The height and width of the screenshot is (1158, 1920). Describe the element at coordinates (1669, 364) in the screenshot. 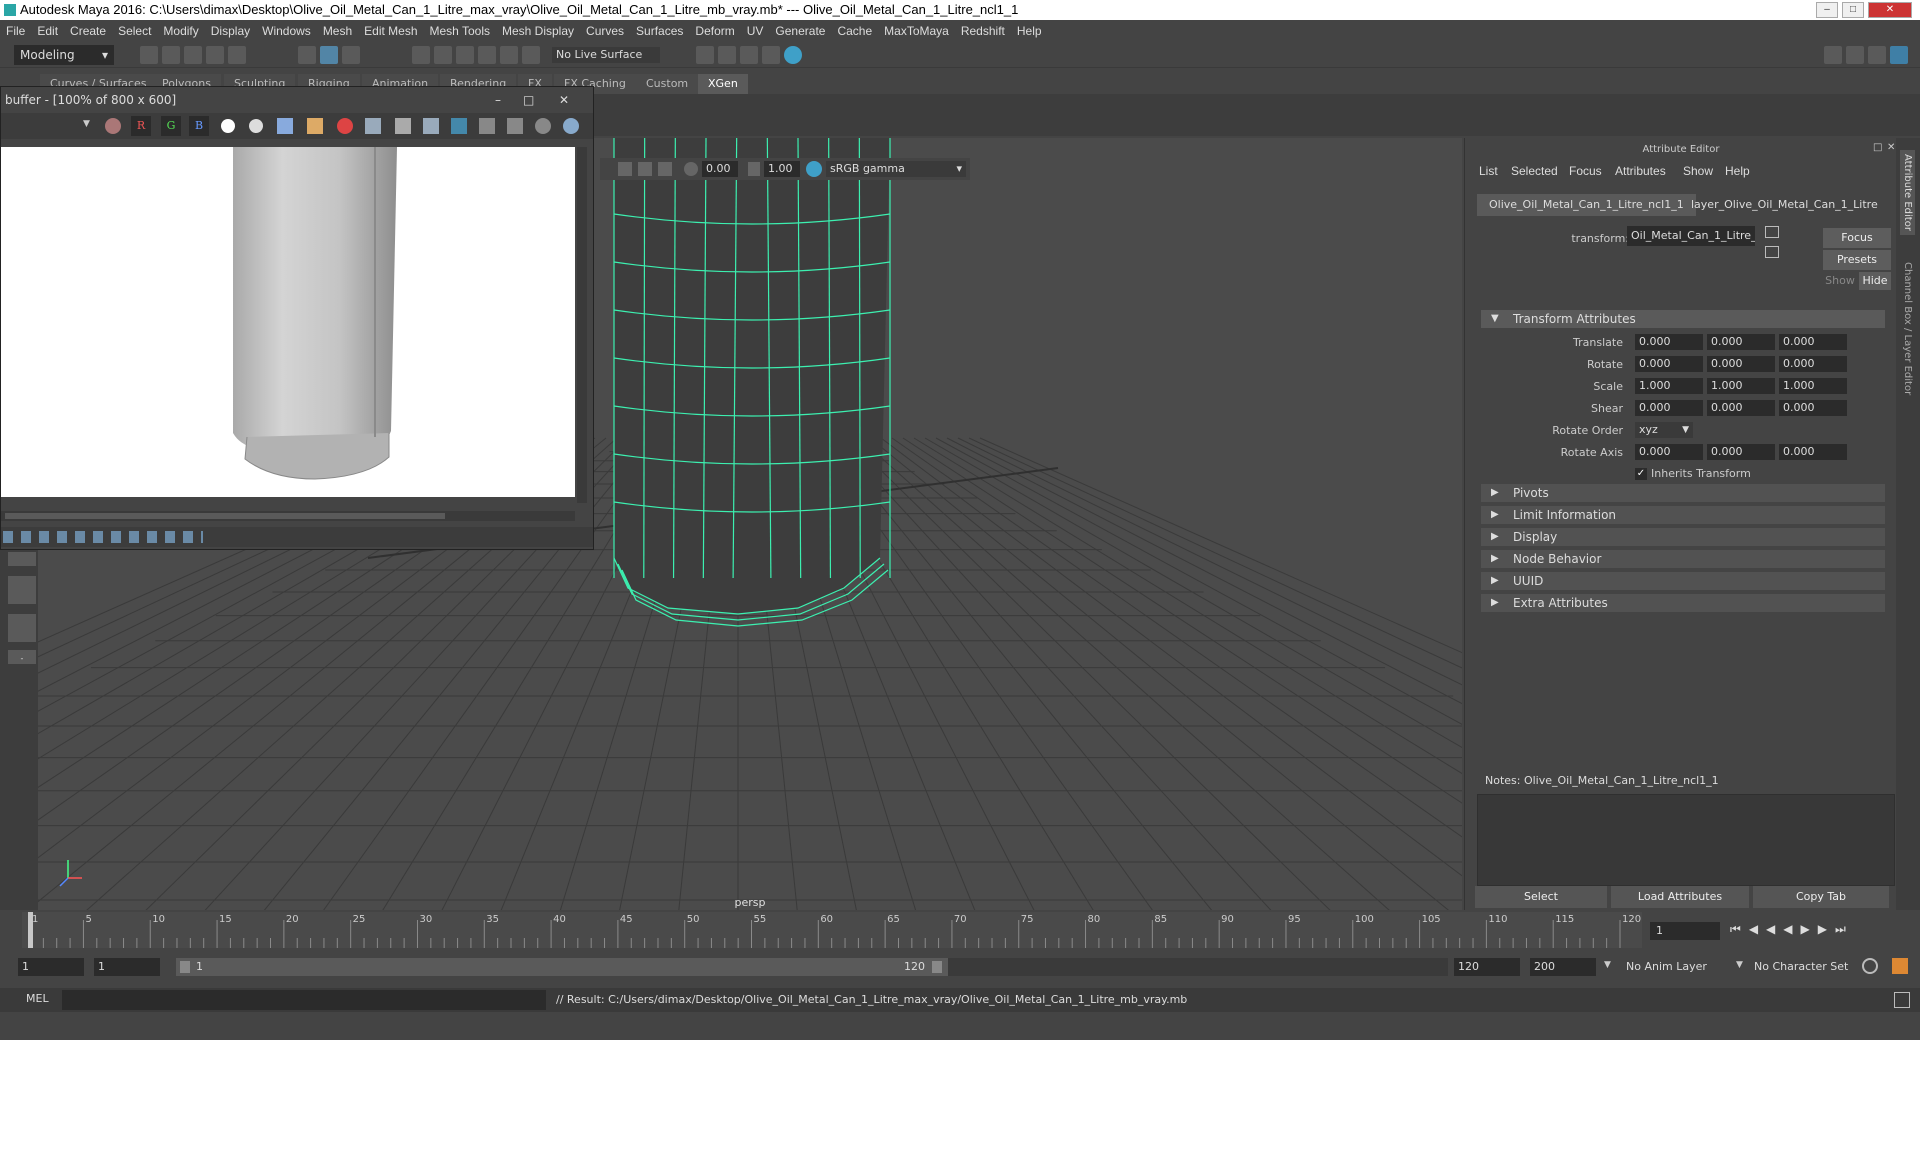

I see `rotate-x-field: 0.000` at that location.